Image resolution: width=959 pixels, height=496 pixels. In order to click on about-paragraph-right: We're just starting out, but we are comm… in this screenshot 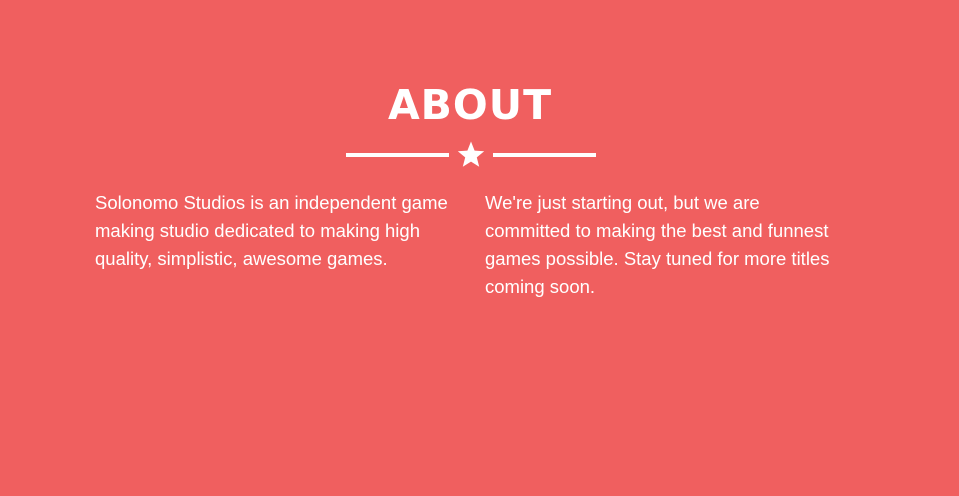, I will do `click(657, 244)`.